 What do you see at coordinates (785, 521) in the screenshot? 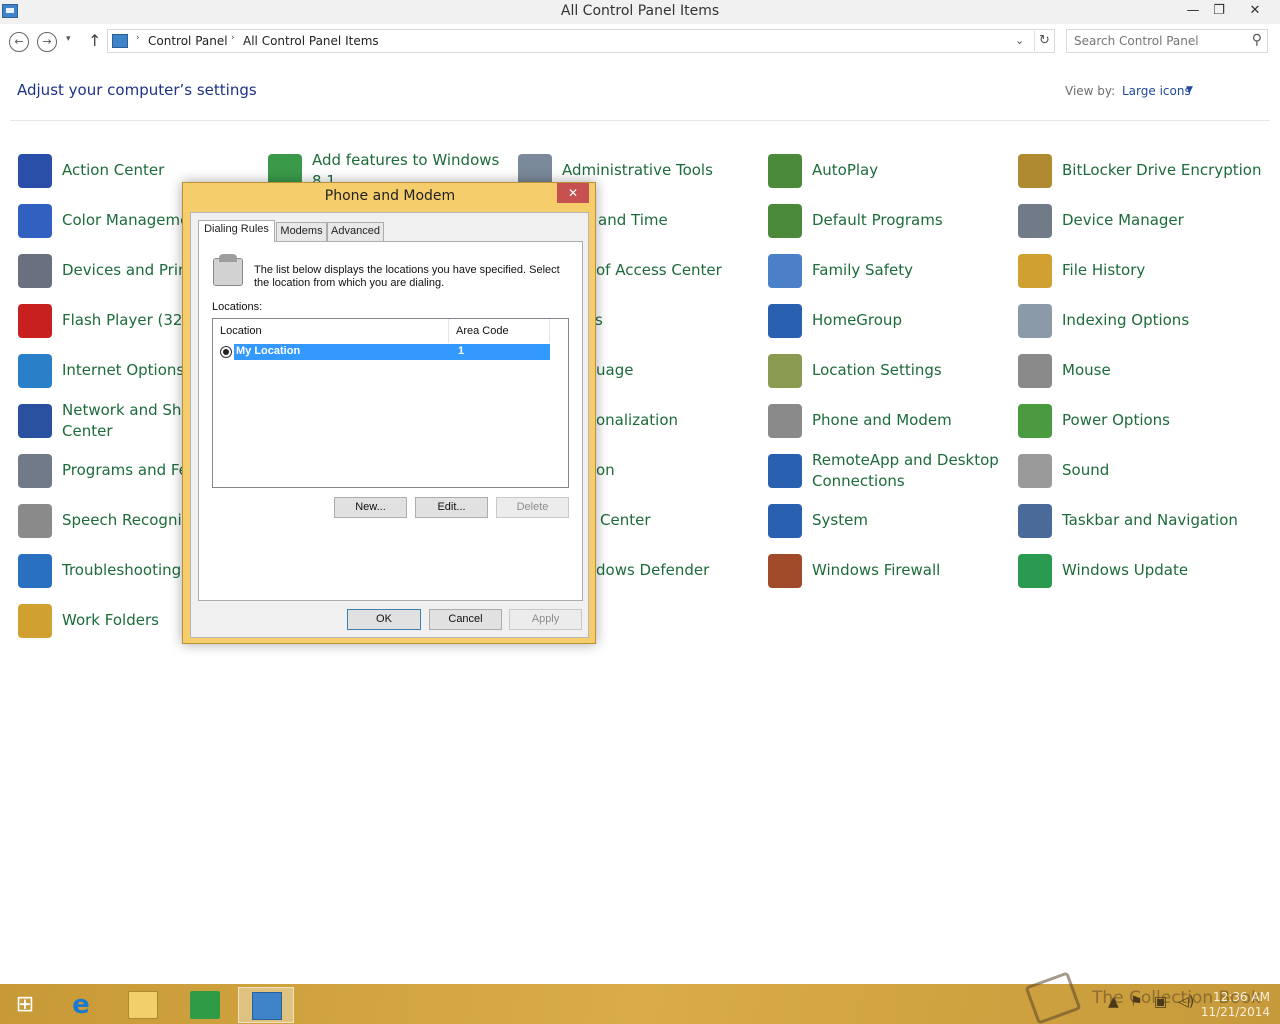
I see `system-icon` at bounding box center [785, 521].